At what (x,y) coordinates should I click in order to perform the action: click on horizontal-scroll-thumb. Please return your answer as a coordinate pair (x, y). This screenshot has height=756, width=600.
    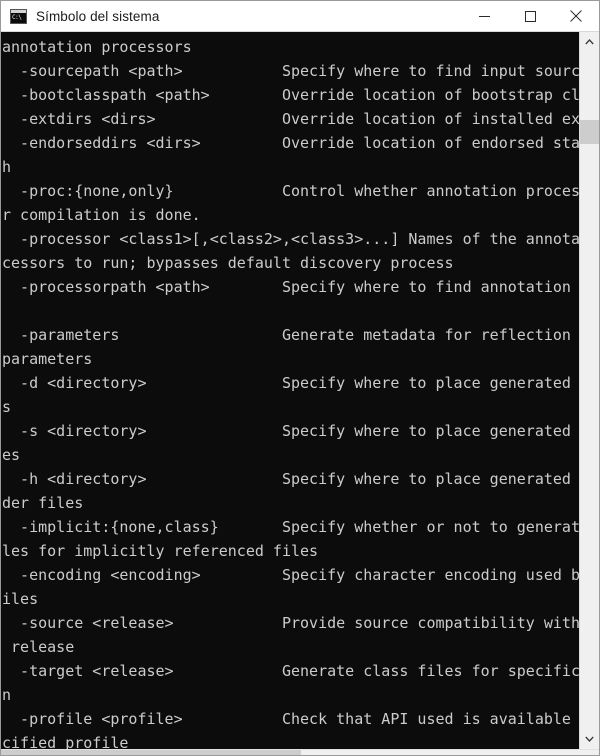
    Looking at the image, I should click on (151, 752).